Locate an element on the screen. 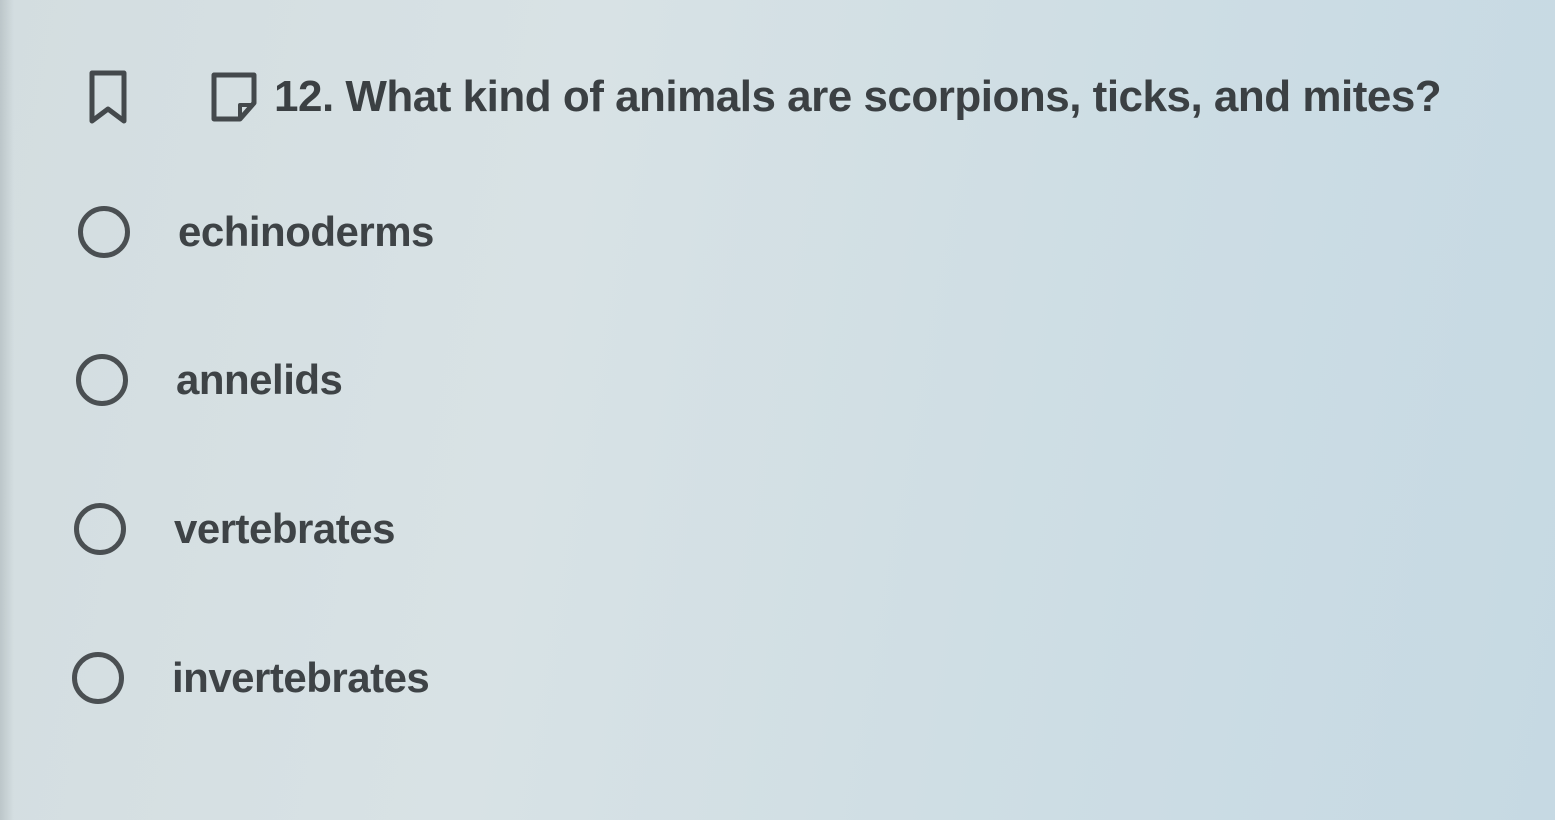 The height and width of the screenshot is (820, 1555). screen-edge-shadow is located at coordinates (7, 410).